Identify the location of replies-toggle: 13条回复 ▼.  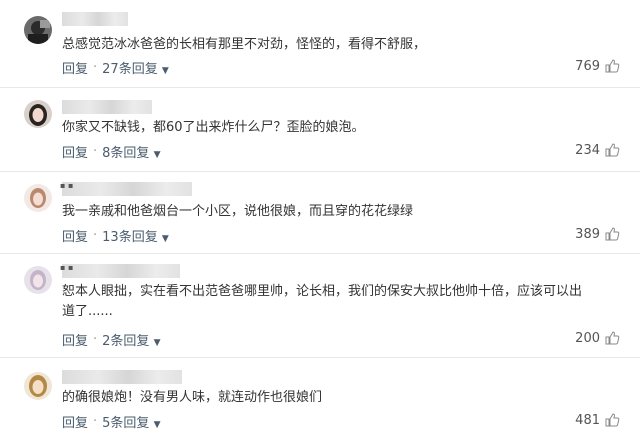
(135, 235).